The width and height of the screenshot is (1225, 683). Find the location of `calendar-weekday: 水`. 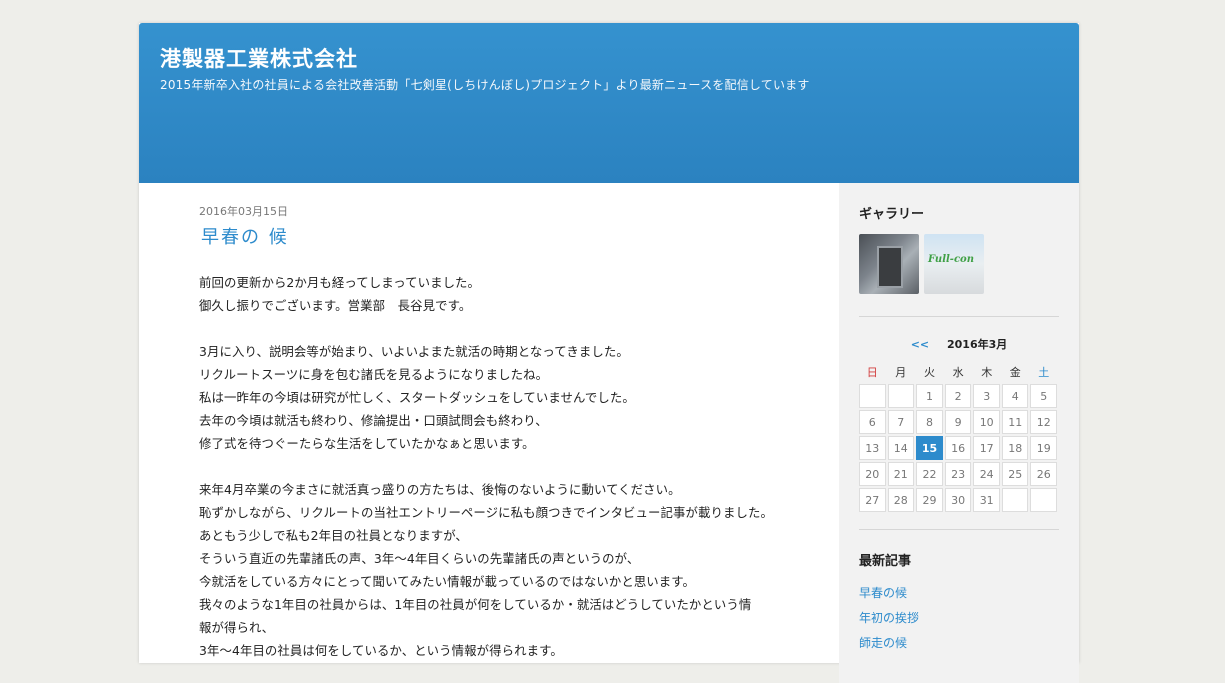

calendar-weekday: 水 is located at coordinates (958, 372).